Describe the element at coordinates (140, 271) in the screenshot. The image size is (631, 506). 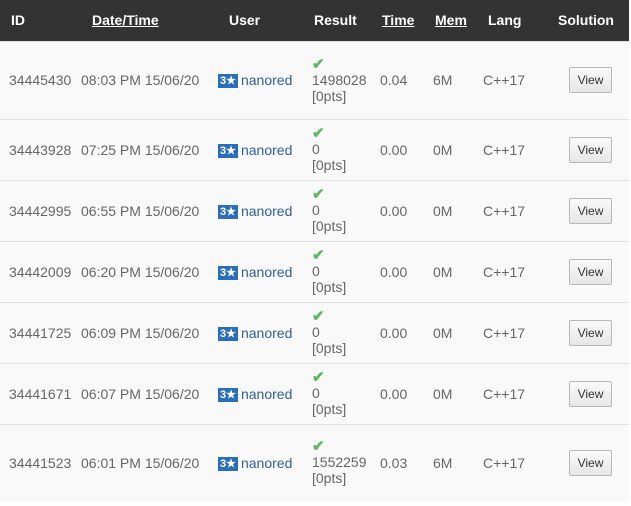
I see `submission-datetime: 06:20 PM 15/06/20` at that location.